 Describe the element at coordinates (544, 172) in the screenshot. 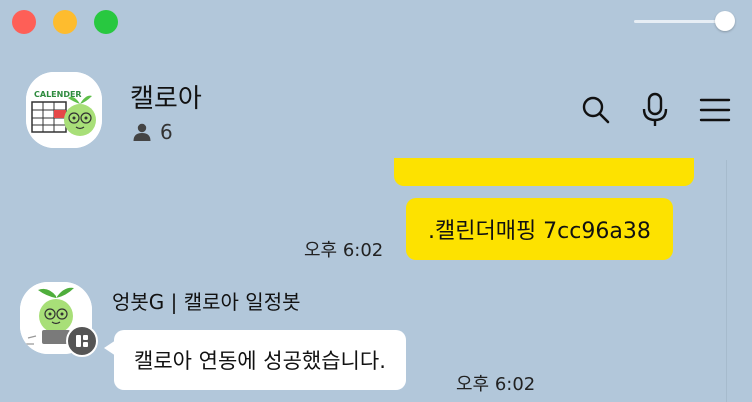

I see `previous-message-bubble` at that location.